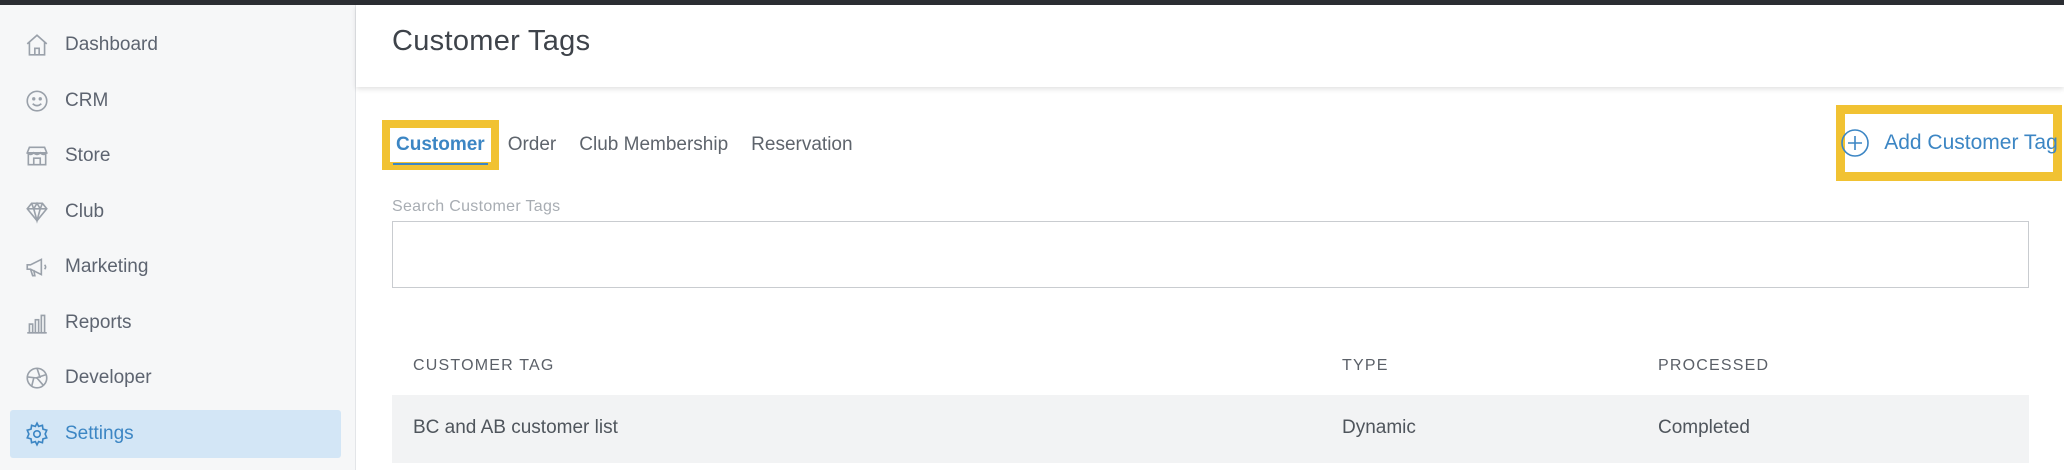 The height and width of the screenshot is (470, 2064). I want to click on table-header: CUSTOMER TAG TYPE PROCESSED, so click(1210, 367).